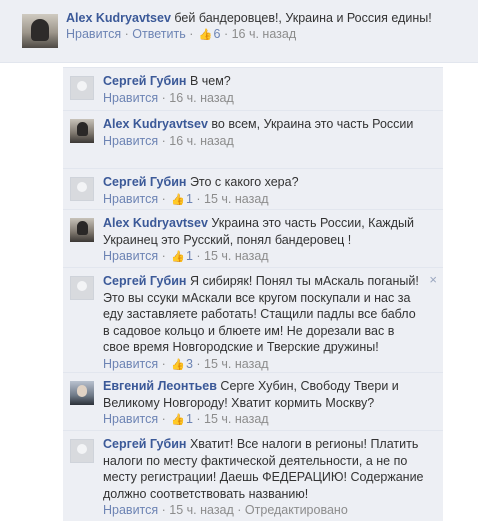 Image resolution: width=489 pixels, height=521 pixels. Describe the element at coordinates (244, 182) in the screenshot. I see `reply-text: Это с какого хера?` at that location.